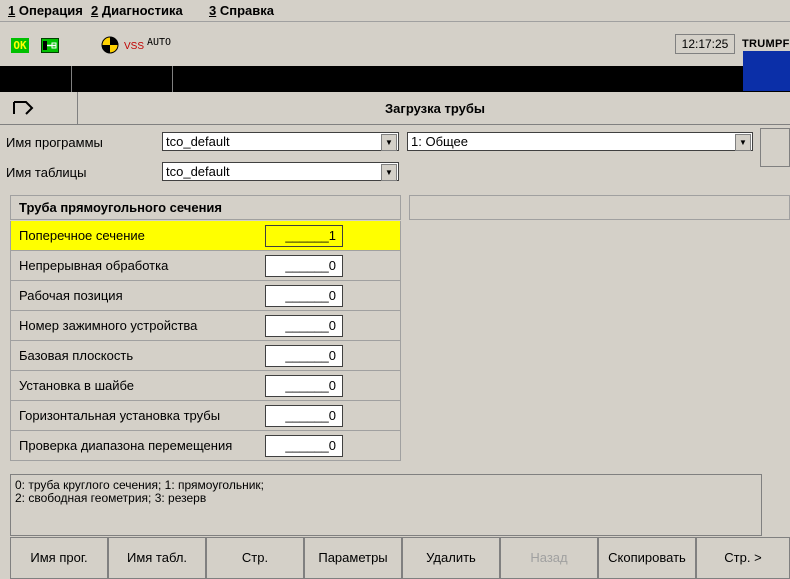 This screenshot has height=579, width=790. Describe the element at coordinates (45, 10) in the screenshot. I see `menu-item-operation: 1 Операция` at that location.